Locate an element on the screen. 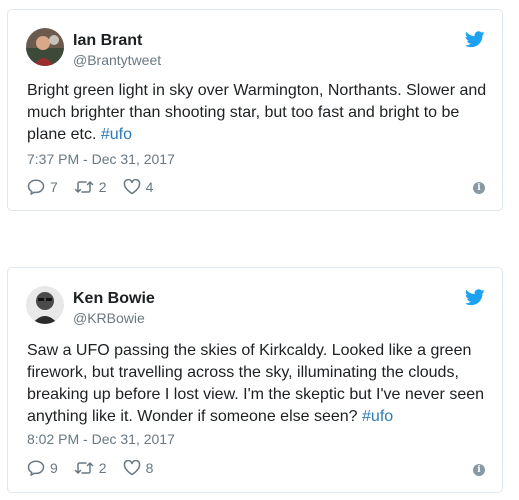 The image size is (519, 500). action-bar: 7 2 4 is located at coordinates (98, 187).